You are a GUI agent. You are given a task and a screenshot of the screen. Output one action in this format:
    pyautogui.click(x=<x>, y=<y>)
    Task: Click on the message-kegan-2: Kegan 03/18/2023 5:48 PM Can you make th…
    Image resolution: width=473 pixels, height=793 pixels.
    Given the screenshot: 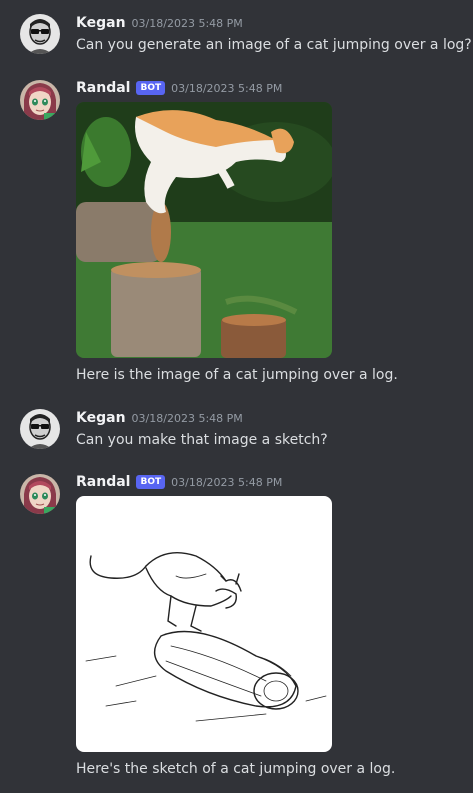 What is the action you would take?
    pyautogui.click(x=236, y=430)
    